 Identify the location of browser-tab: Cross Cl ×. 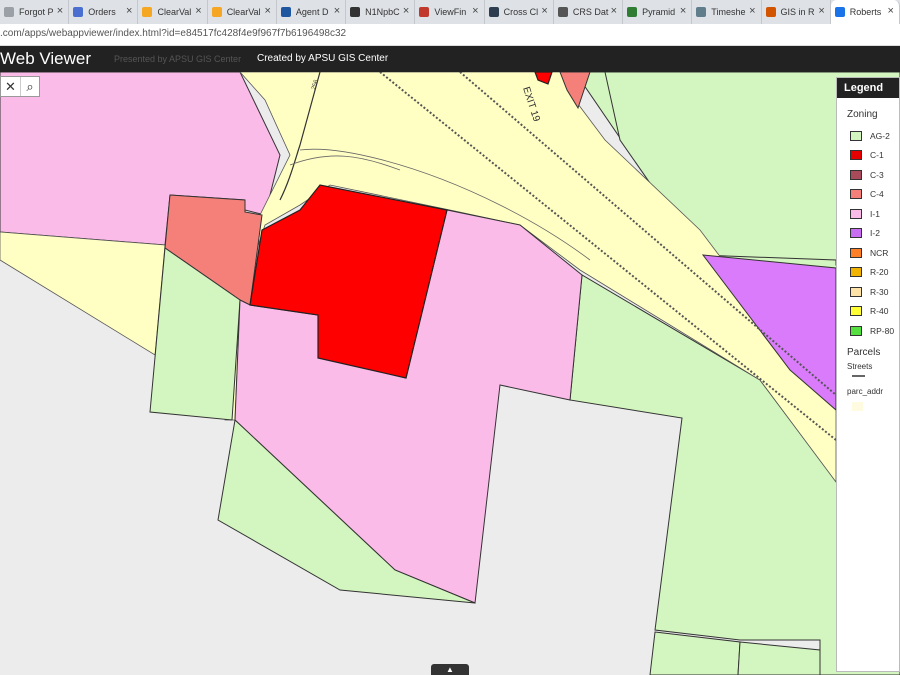
(519, 12).